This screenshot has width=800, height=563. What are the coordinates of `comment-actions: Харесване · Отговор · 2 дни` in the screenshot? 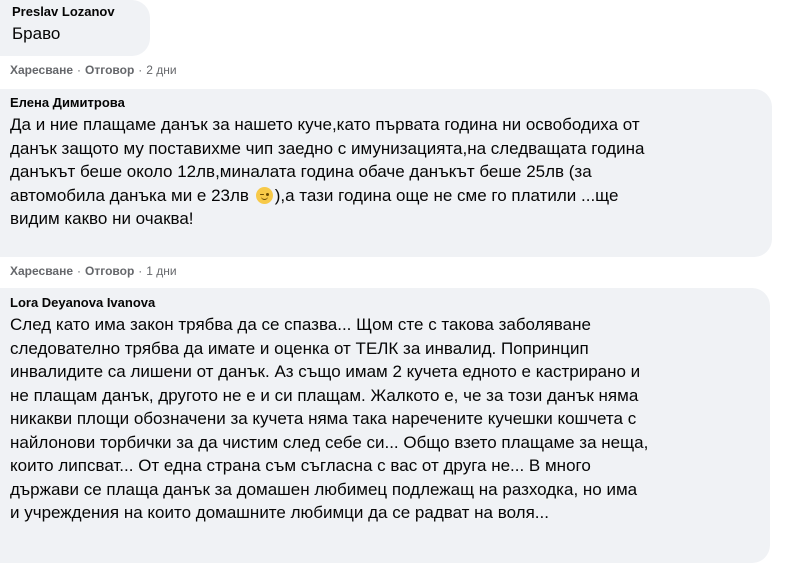 It's located at (93, 70).